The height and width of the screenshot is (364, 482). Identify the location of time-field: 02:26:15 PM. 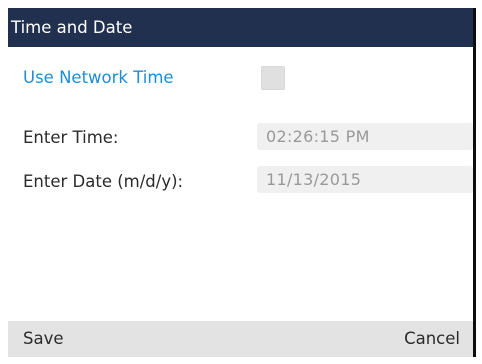
(365, 136).